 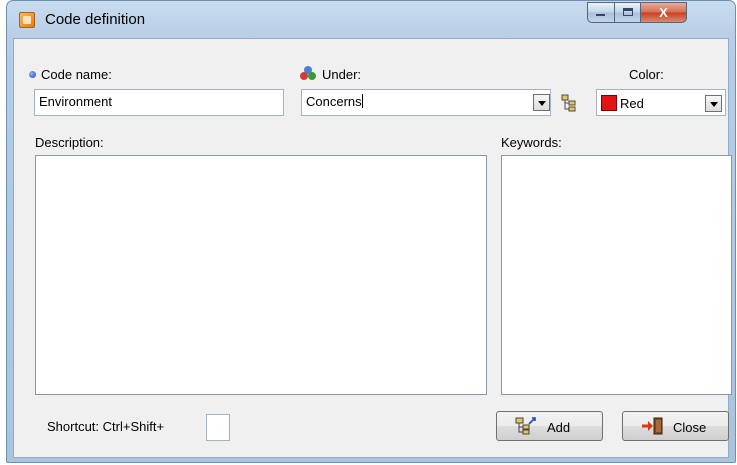 I want to click on maximize-button, so click(x=627, y=12).